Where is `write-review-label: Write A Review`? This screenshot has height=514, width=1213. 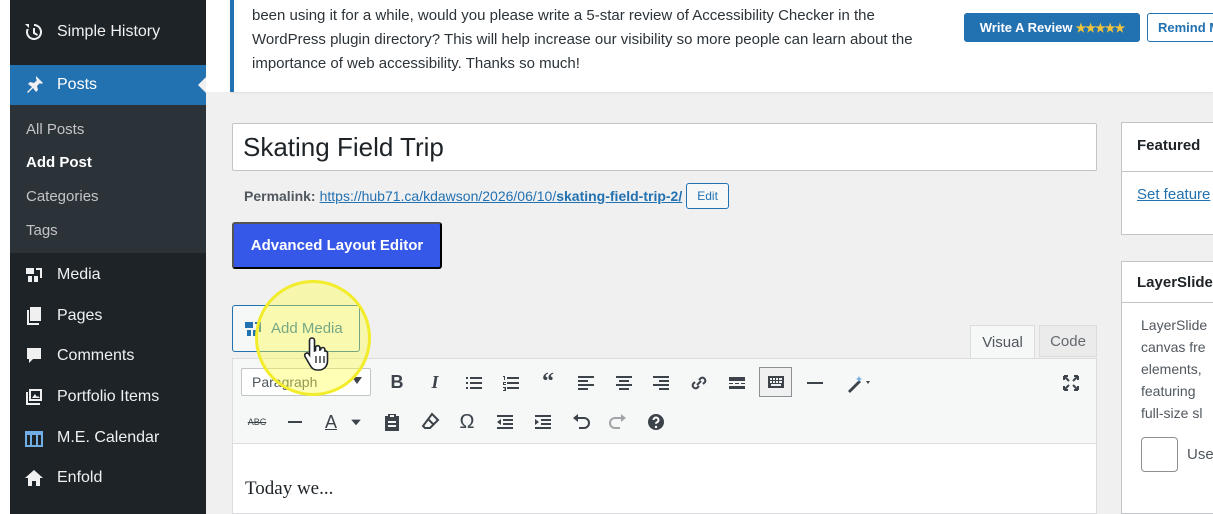
write-review-label: Write A Review is located at coordinates (1026, 27).